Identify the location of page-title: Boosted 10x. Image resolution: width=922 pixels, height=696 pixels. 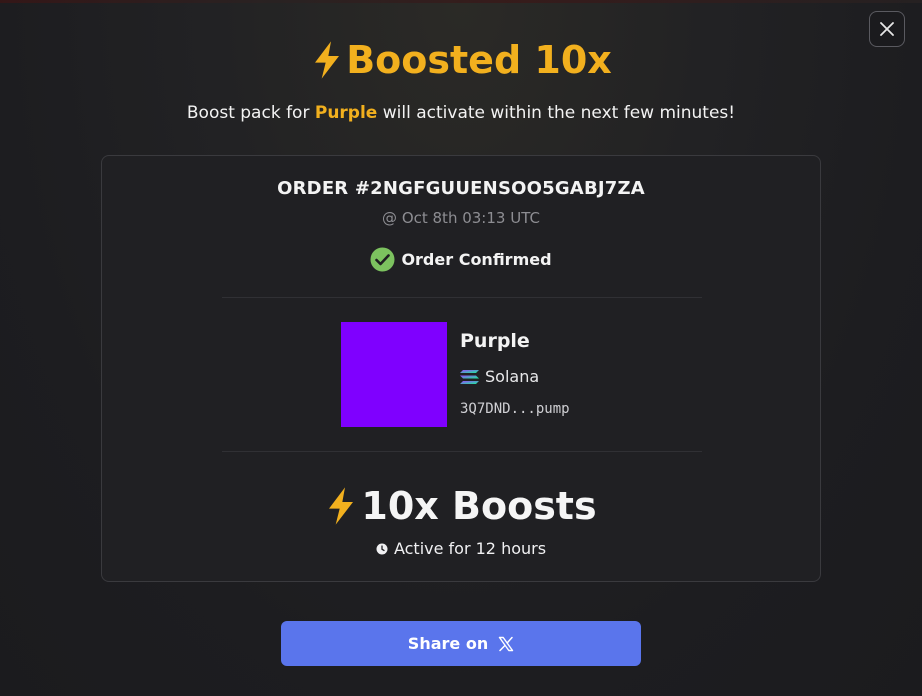
(461, 60).